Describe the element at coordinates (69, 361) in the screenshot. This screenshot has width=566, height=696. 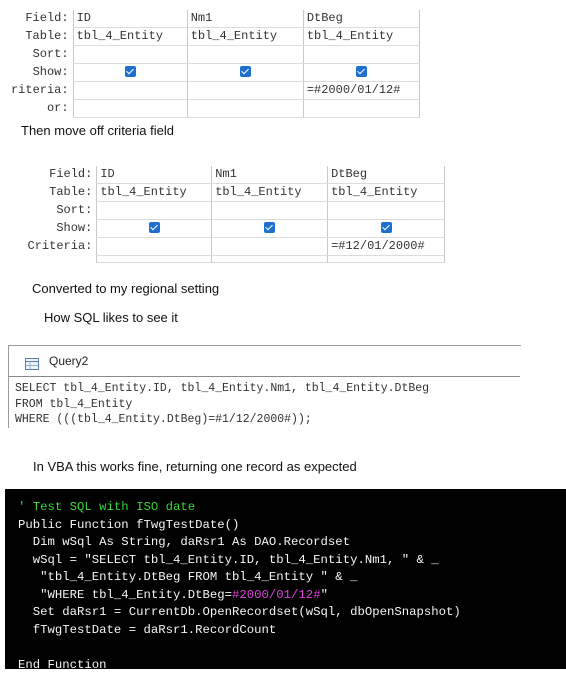
I see `query-title: Query2` at that location.